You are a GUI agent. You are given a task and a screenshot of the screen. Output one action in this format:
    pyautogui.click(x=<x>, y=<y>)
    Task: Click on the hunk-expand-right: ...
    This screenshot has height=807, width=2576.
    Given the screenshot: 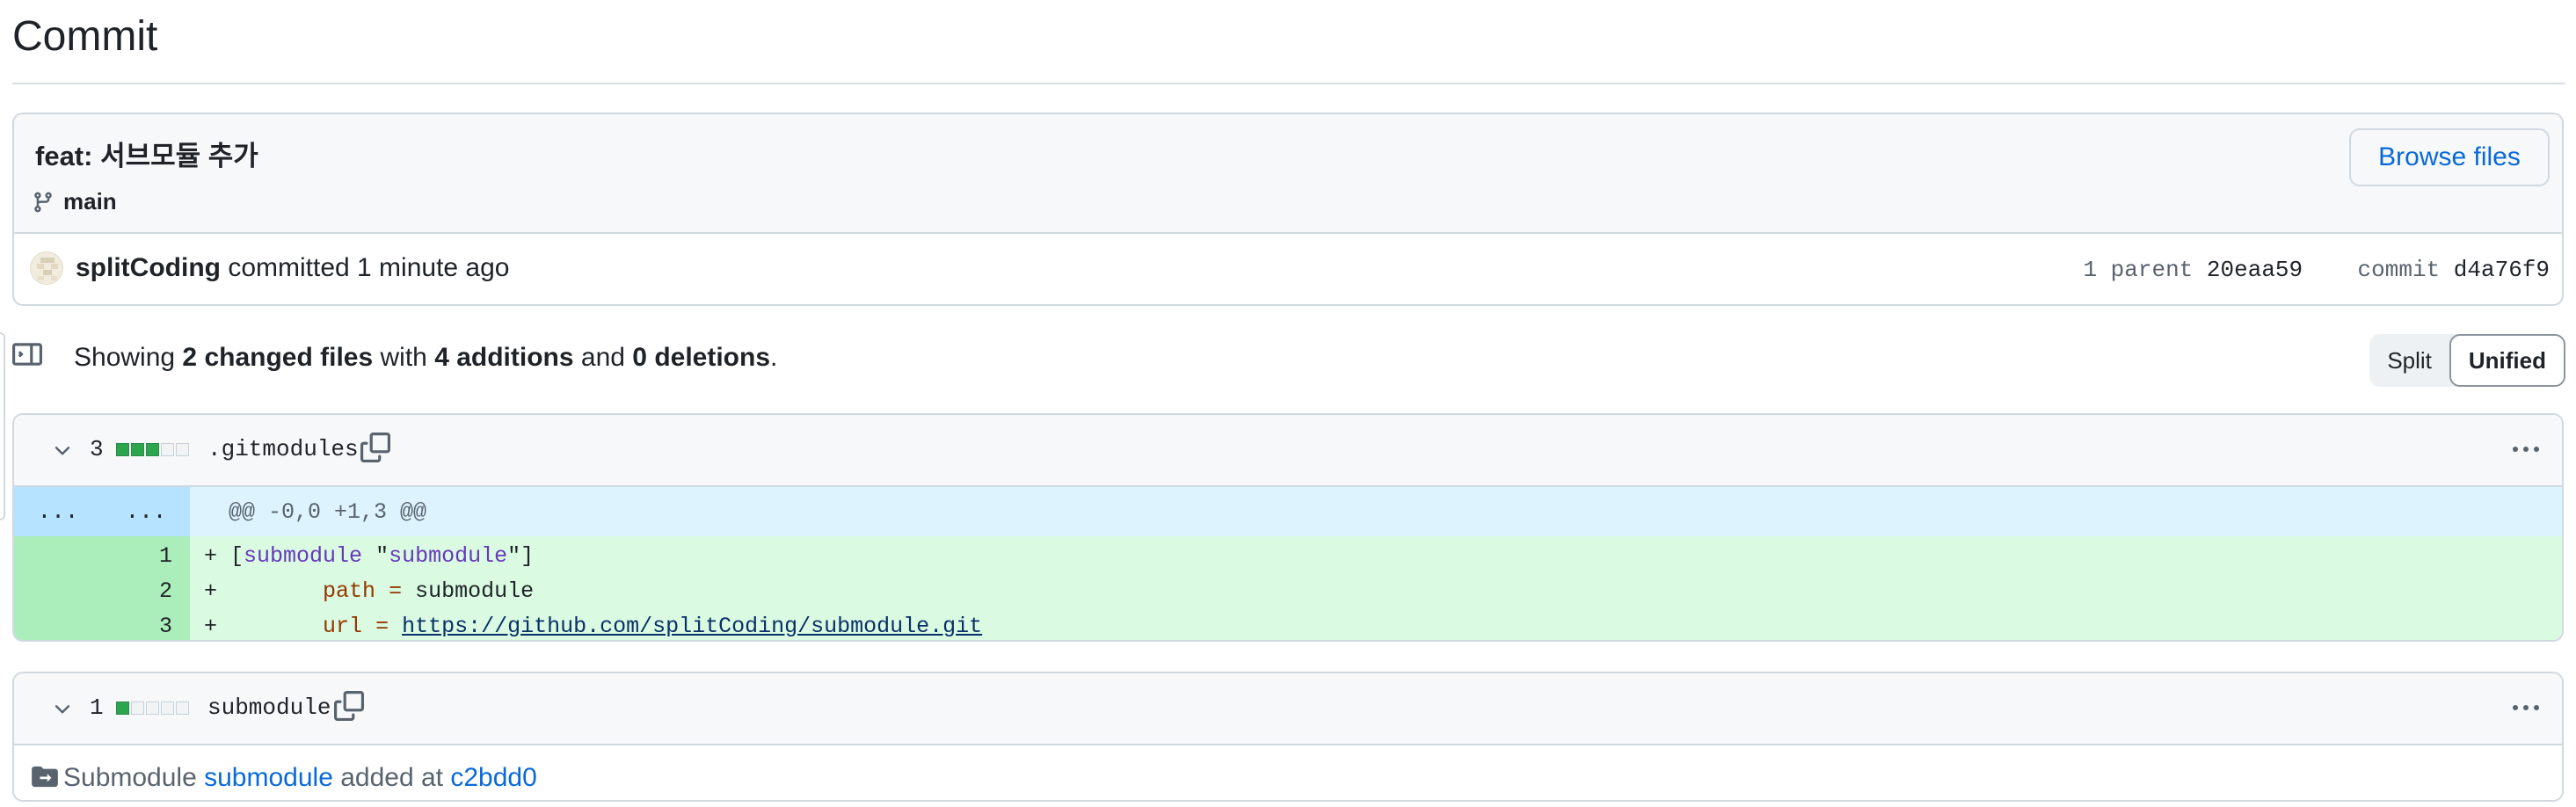 What is the action you would take?
    pyautogui.click(x=146, y=511)
    